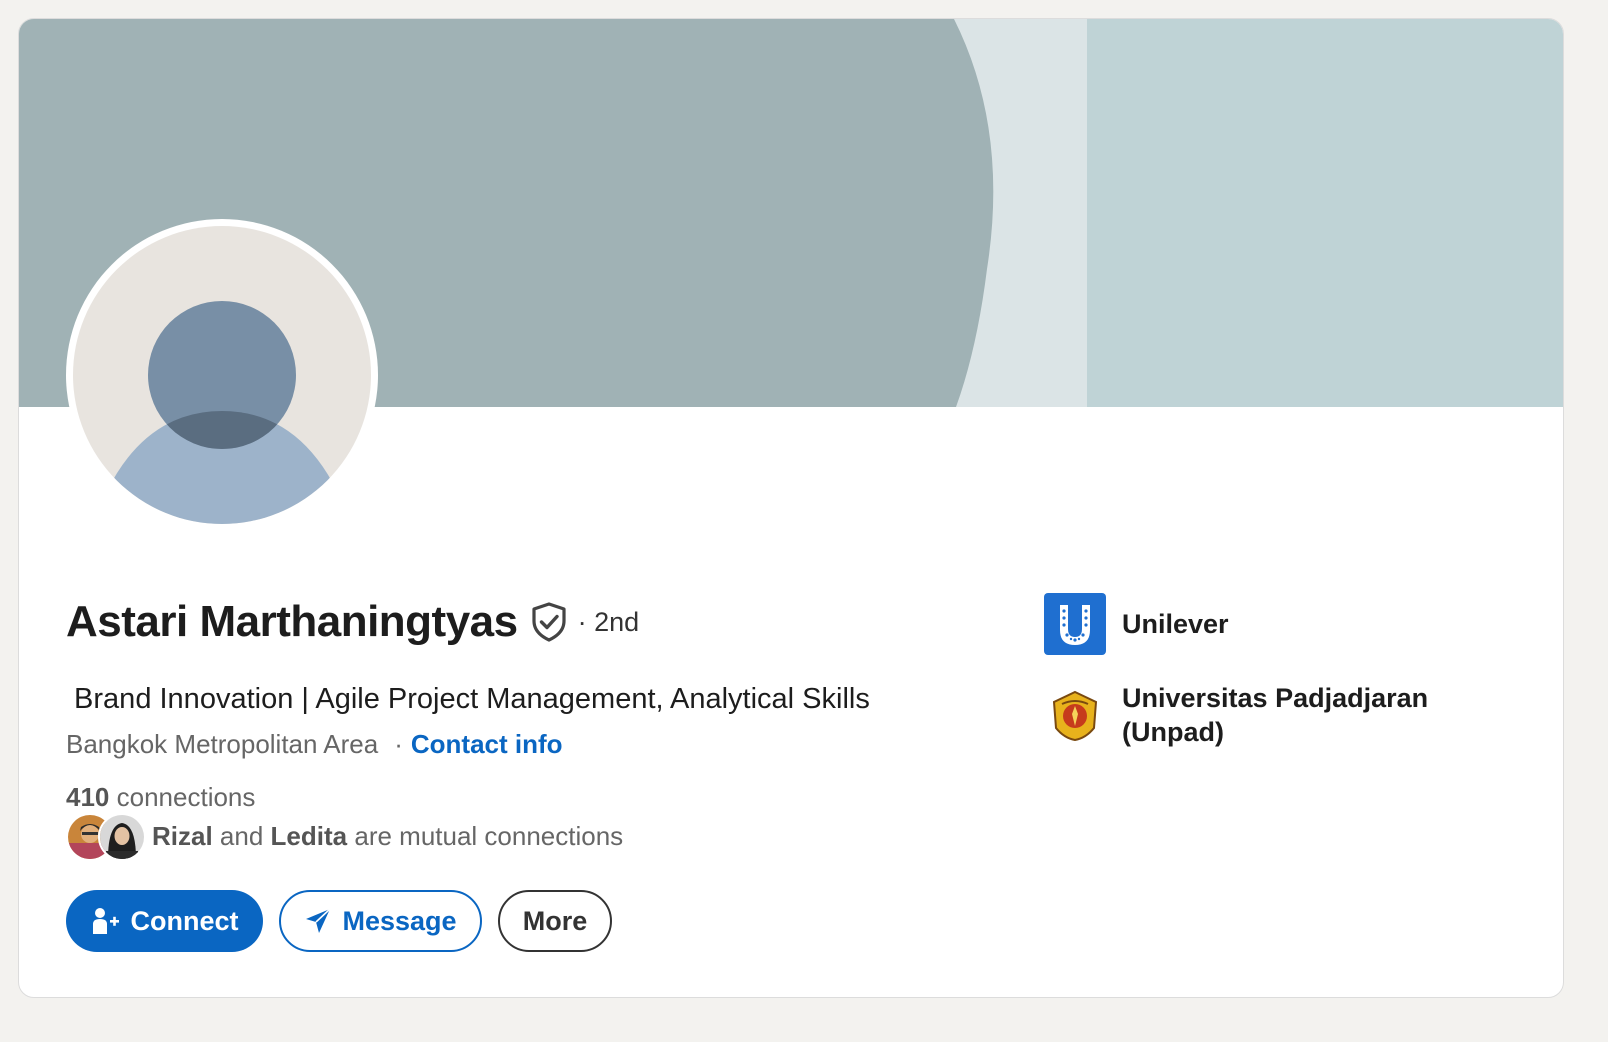 The height and width of the screenshot is (1042, 1608). What do you see at coordinates (241, 835) in the screenshot?
I see `mutual-and: and` at bounding box center [241, 835].